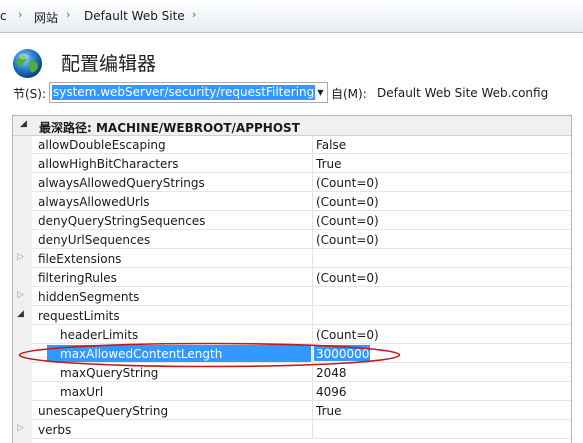 This screenshot has width=583, height=443. What do you see at coordinates (320, 92) in the screenshot?
I see `chevron-down-icon: ▼` at bounding box center [320, 92].